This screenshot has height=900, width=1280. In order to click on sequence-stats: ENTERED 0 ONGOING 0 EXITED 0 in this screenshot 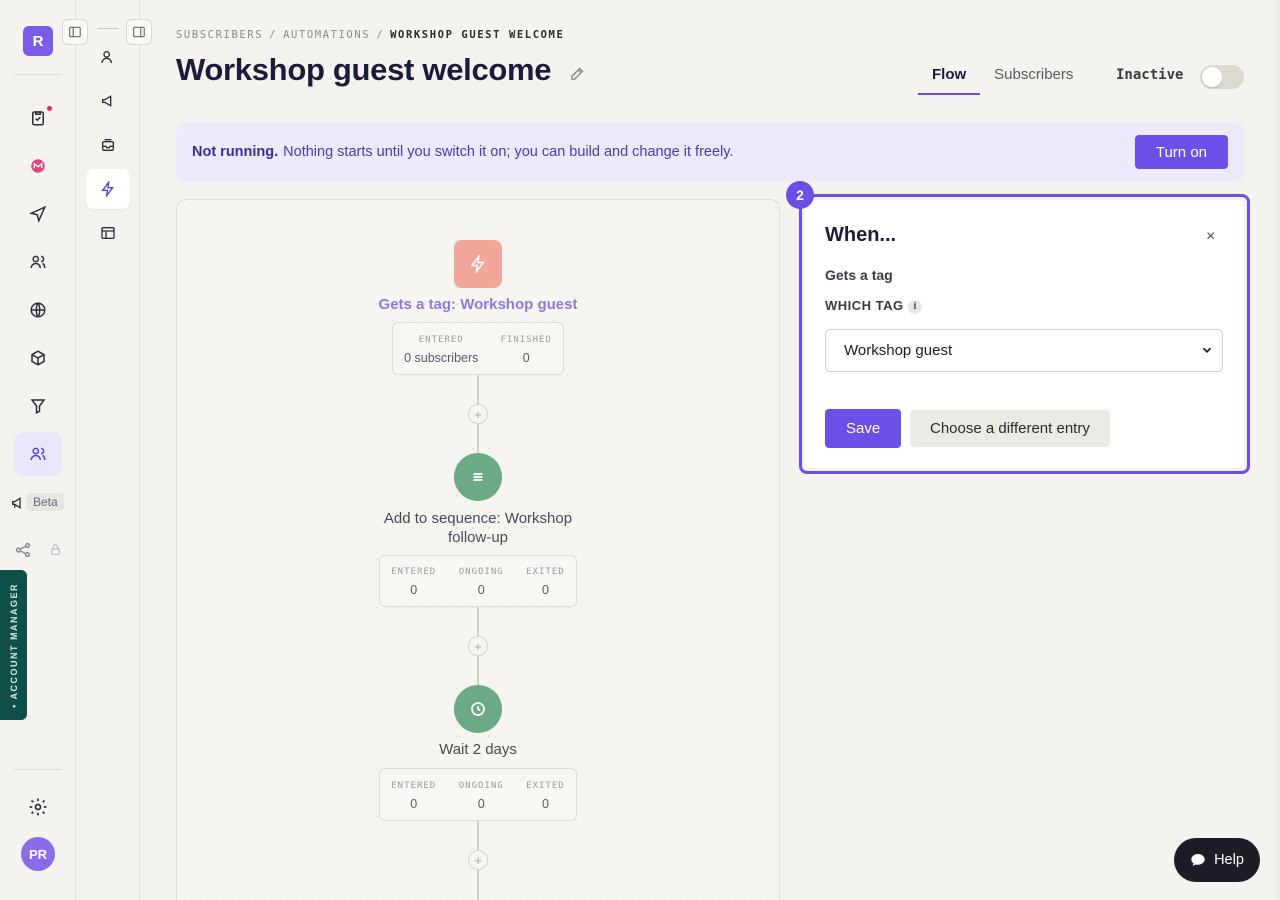, I will do `click(478, 581)`.